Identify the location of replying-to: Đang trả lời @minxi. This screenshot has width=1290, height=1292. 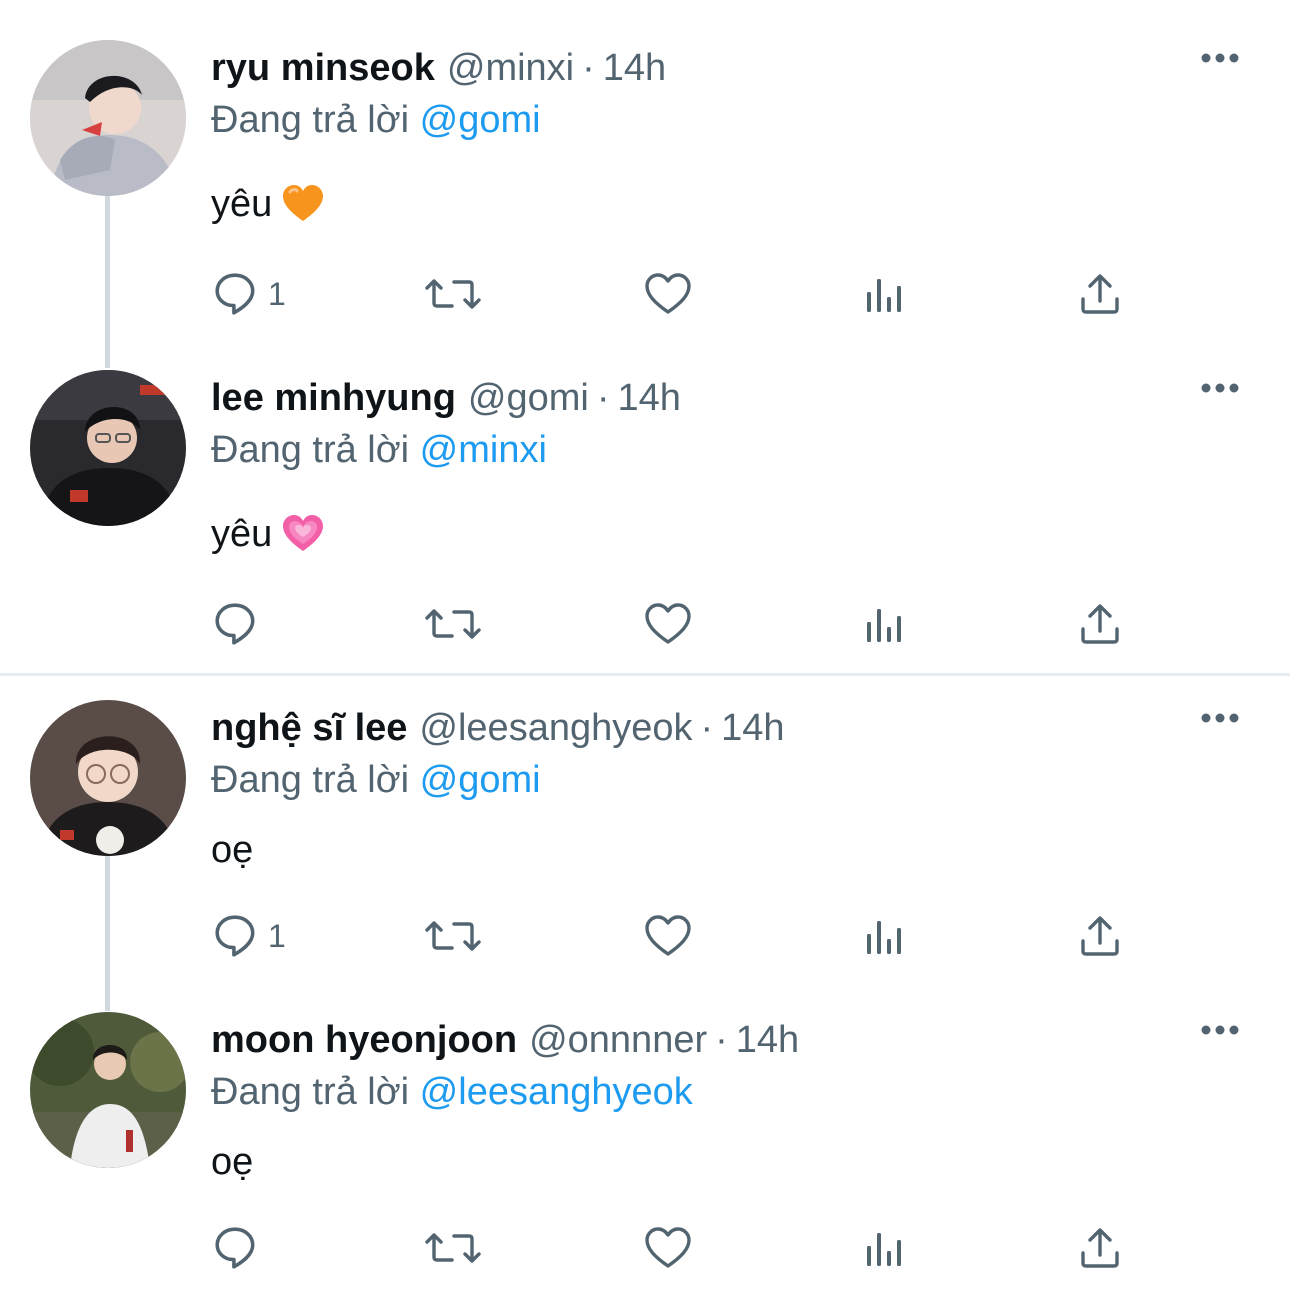
(379, 450).